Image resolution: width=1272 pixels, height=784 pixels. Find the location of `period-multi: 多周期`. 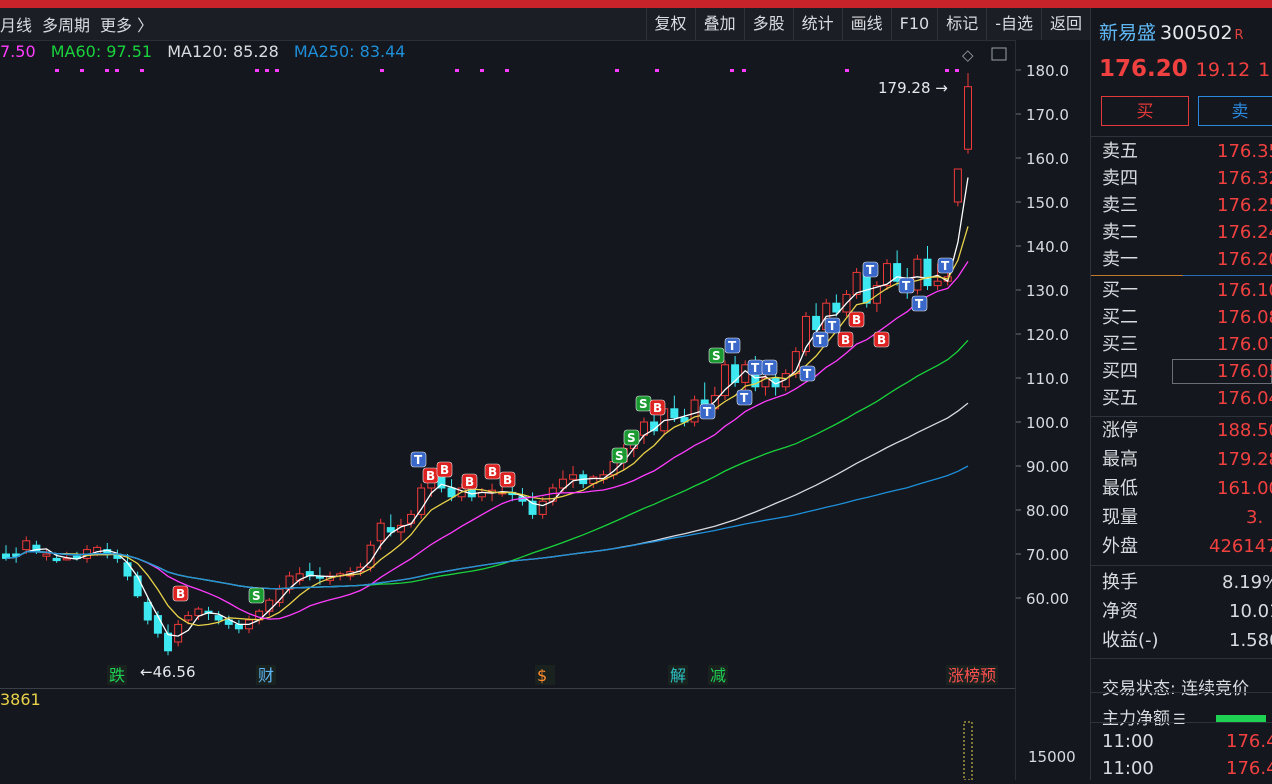

period-multi: 多周期 is located at coordinates (66, 24).